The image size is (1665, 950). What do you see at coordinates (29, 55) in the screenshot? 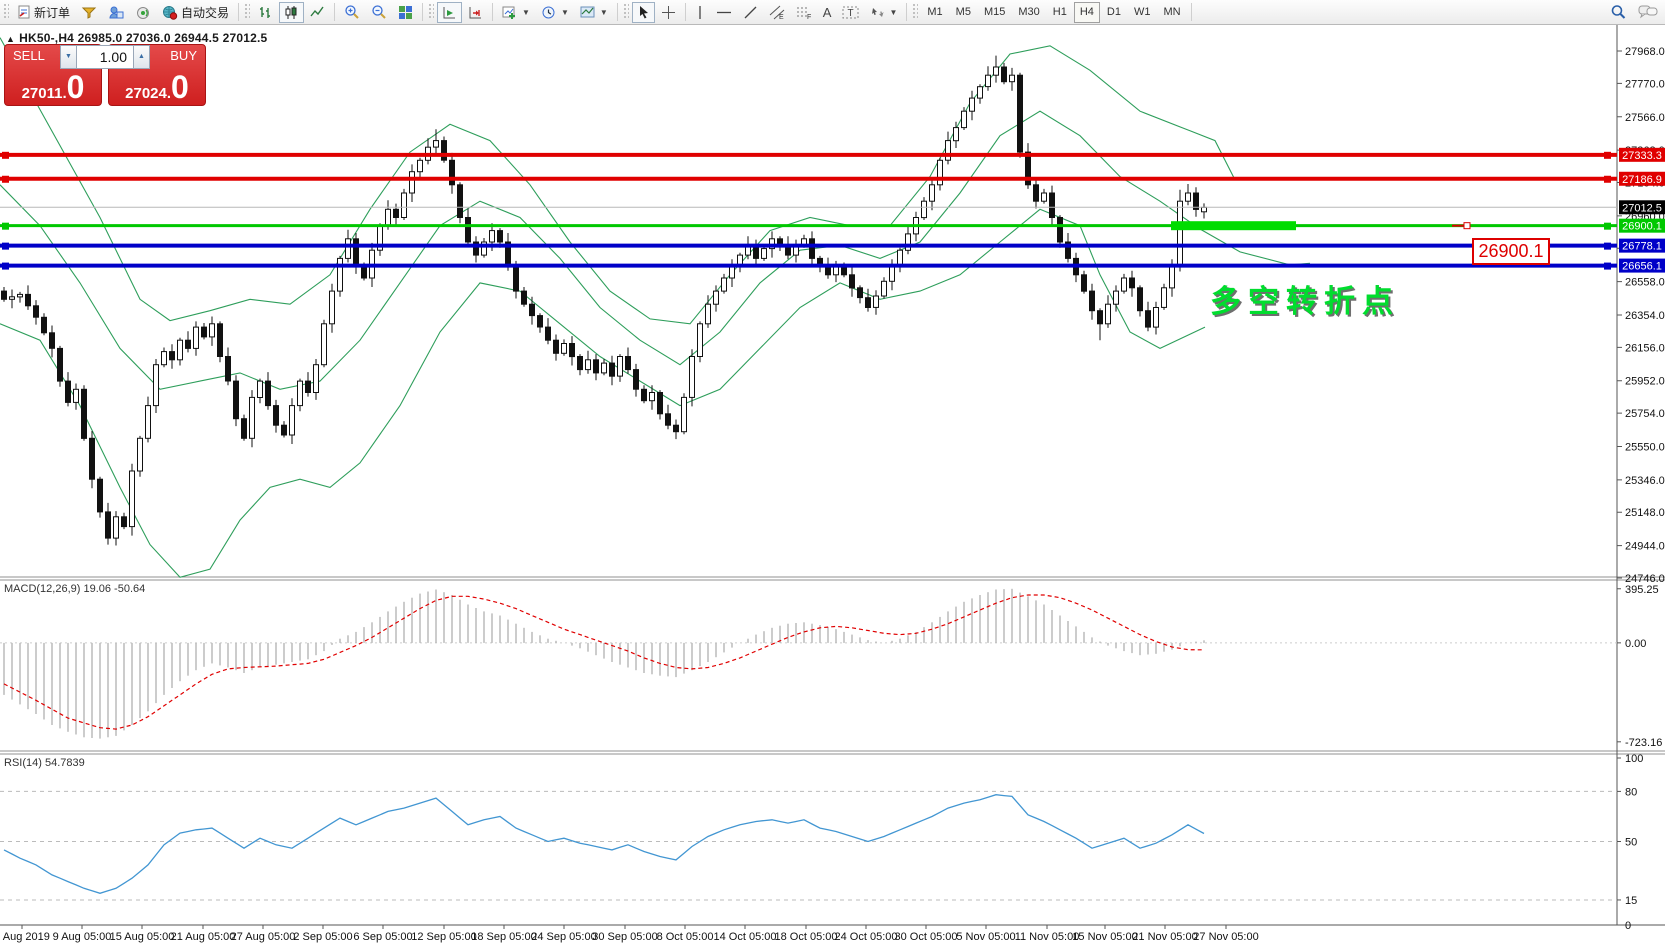
I see `sell-label: SELL` at bounding box center [29, 55].